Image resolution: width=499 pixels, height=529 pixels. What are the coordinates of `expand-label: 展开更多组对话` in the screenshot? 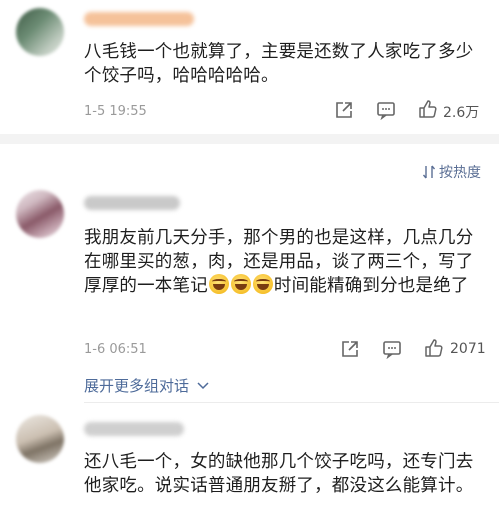 It's located at (137, 386).